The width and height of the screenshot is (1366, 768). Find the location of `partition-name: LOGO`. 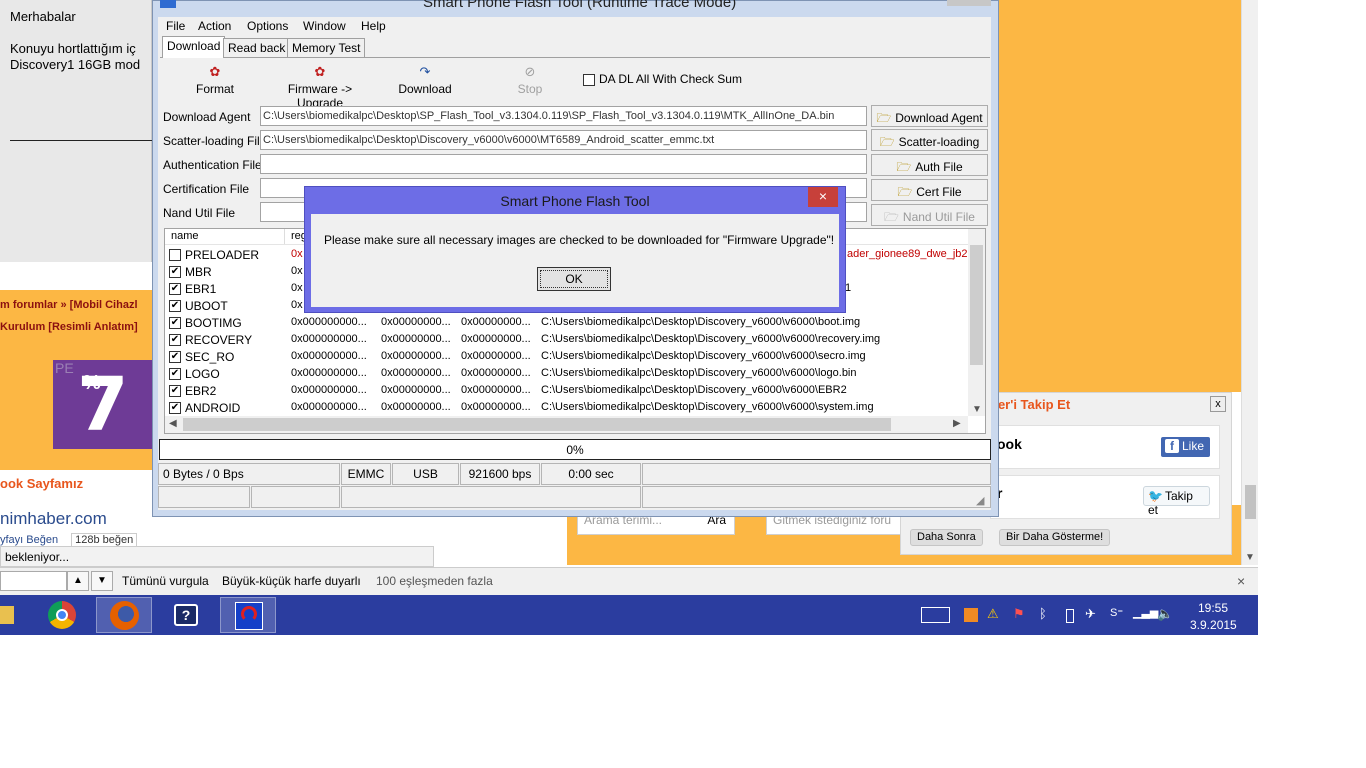

partition-name: LOGO is located at coordinates (202, 374).